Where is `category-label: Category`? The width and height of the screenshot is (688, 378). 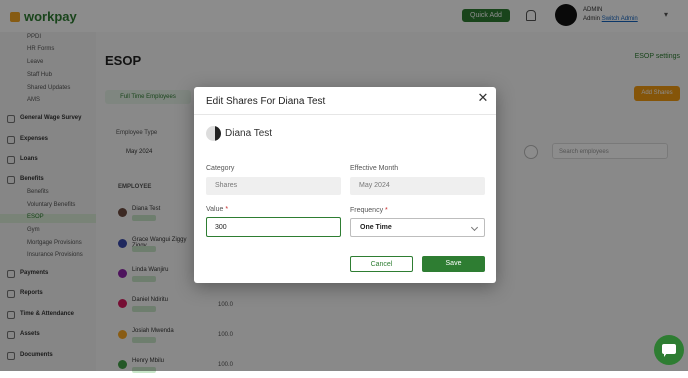
category-label: Category is located at coordinates (220, 168).